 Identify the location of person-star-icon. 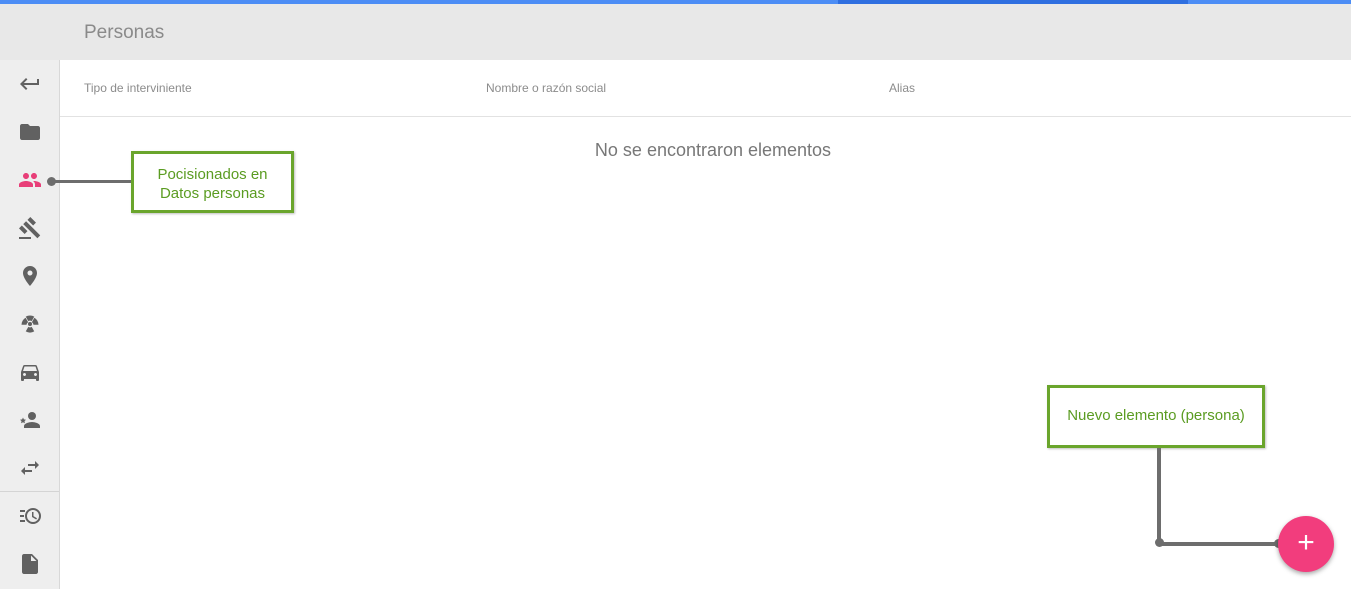
(30, 420).